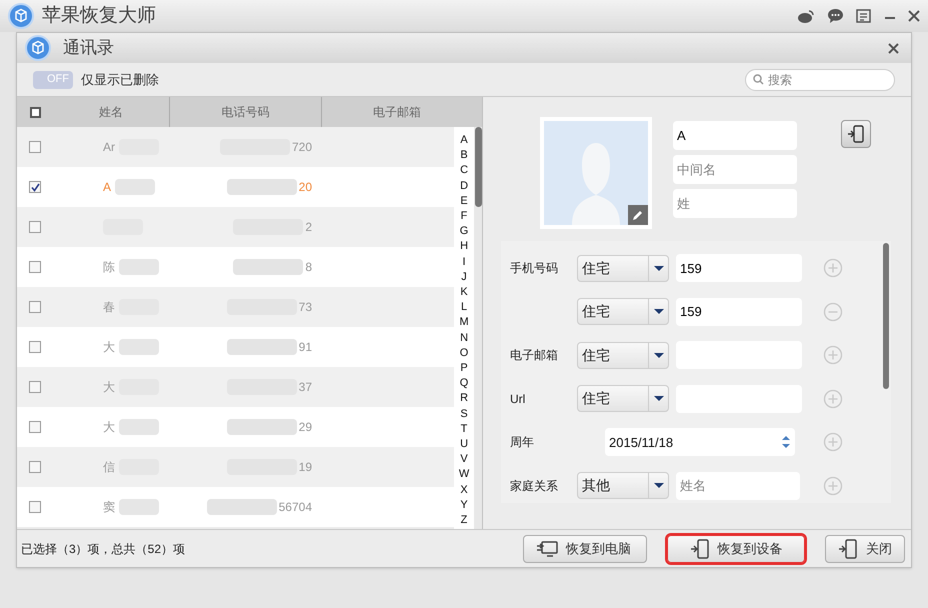 This screenshot has width=928, height=608. What do you see at coordinates (534, 355) in the screenshot?
I see `field-label: 电子邮箱` at bounding box center [534, 355].